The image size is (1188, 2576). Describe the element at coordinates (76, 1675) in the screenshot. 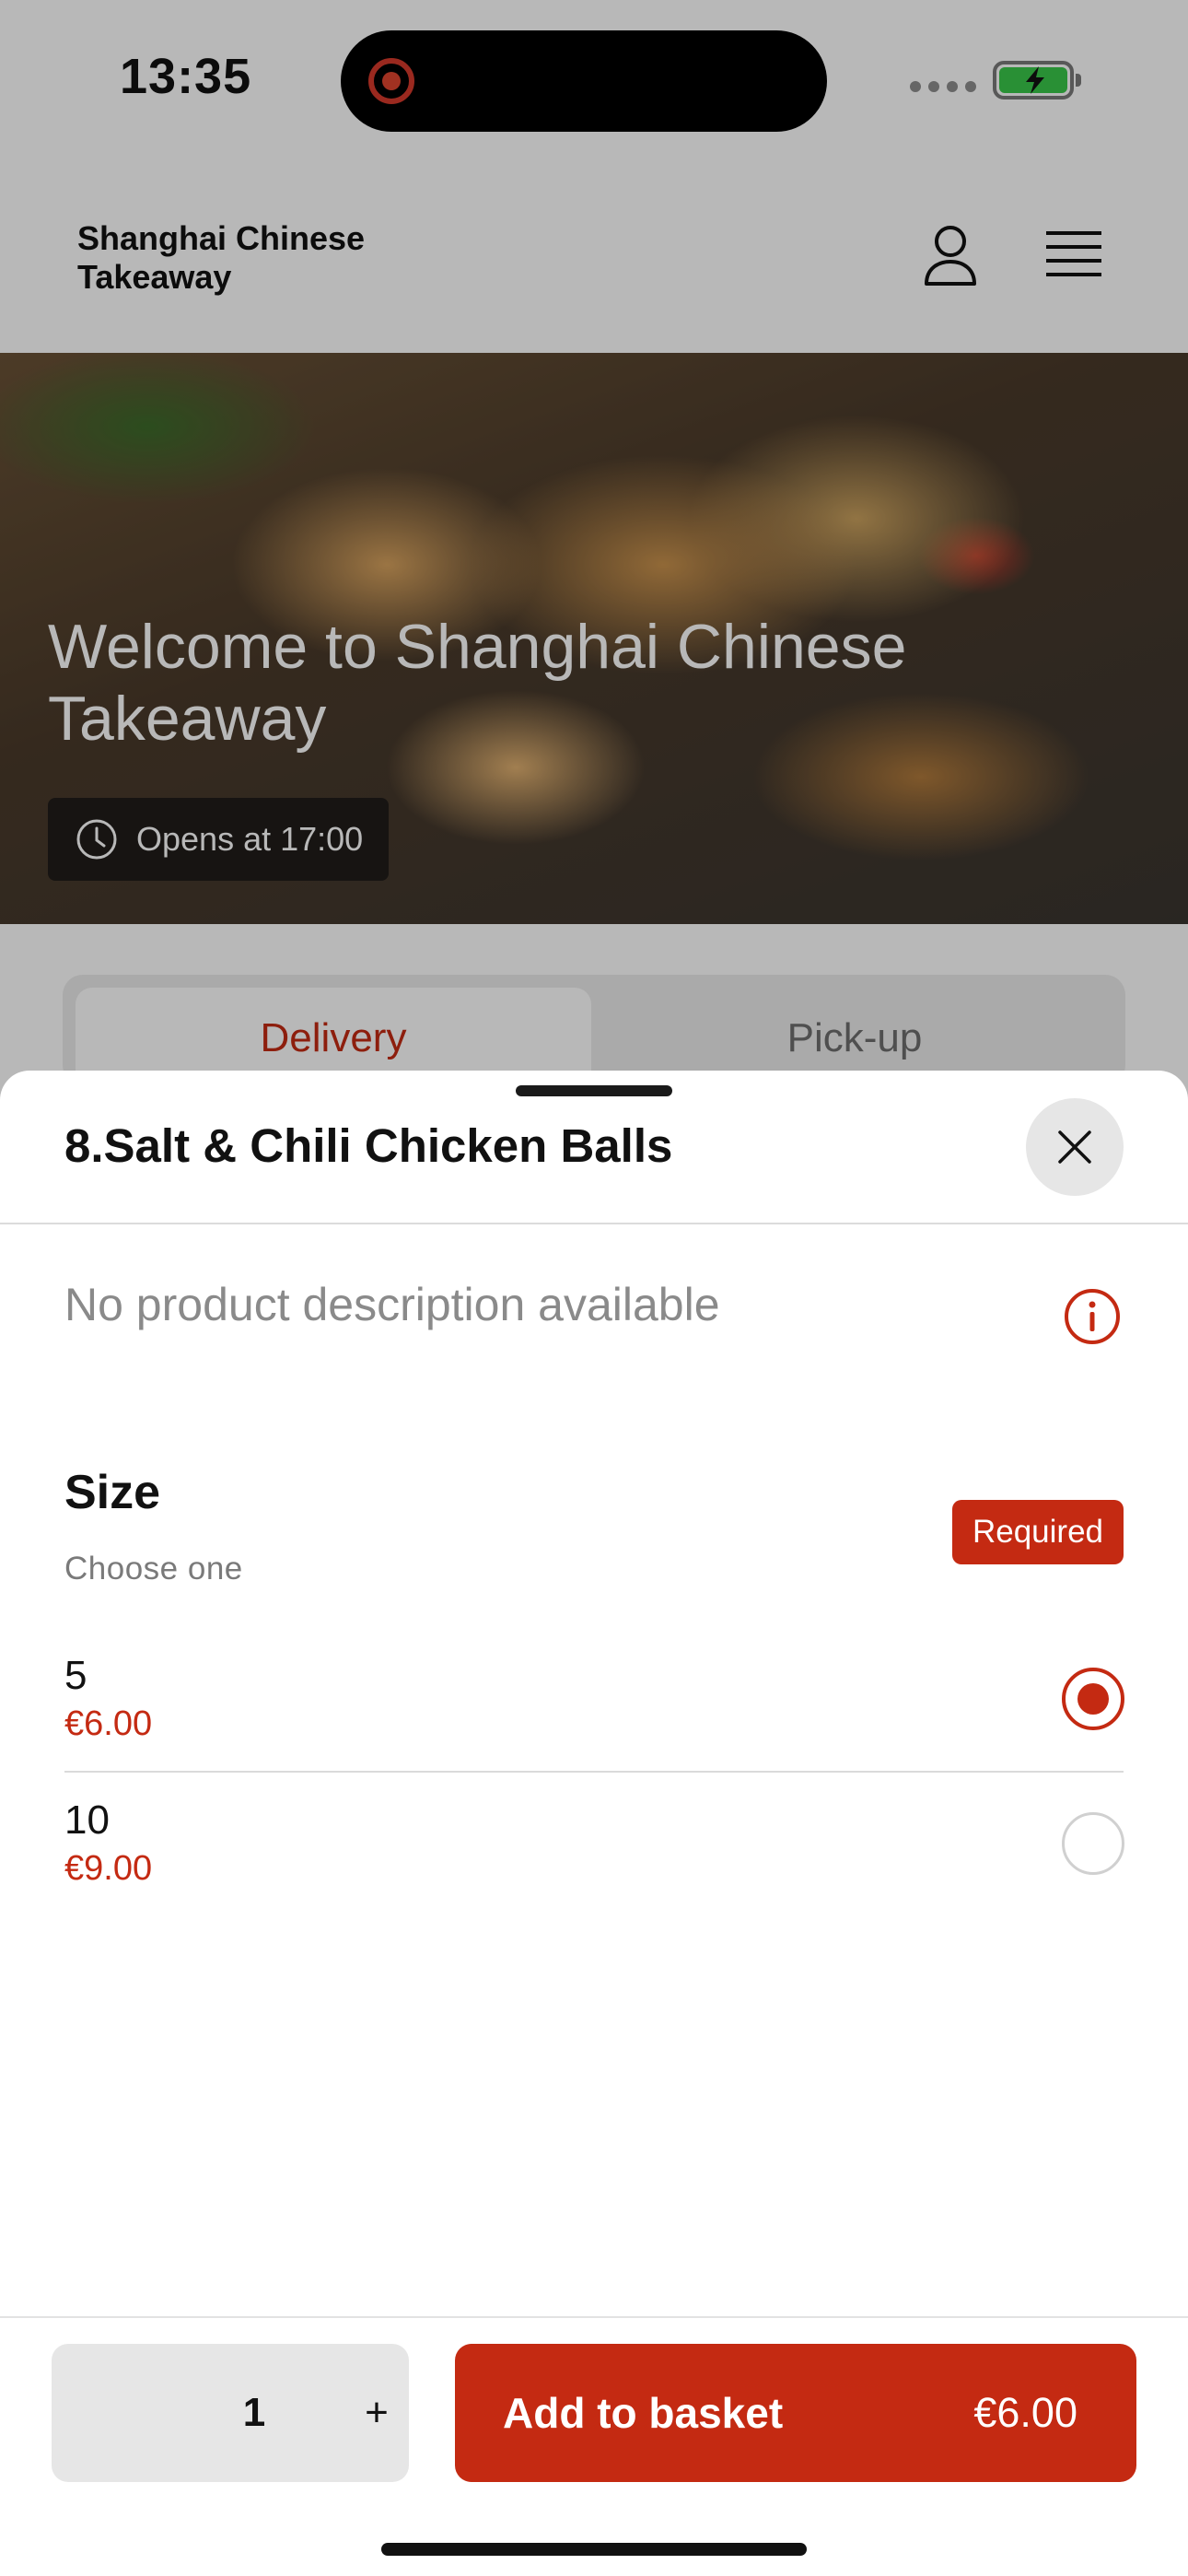

I see `option-label: 5` at that location.